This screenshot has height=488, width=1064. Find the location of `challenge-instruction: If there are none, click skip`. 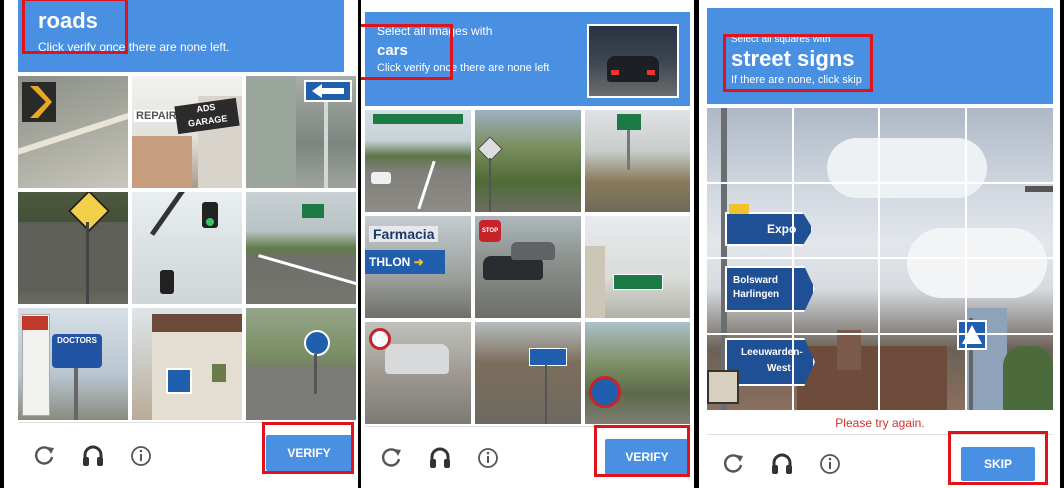

challenge-instruction: If there are none, click skip is located at coordinates (796, 80).